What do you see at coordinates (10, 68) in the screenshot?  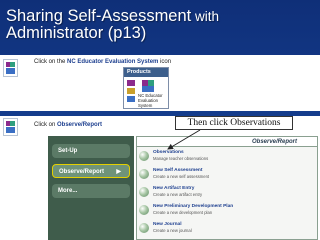 I see `nc-educator-logo-icon` at bounding box center [10, 68].